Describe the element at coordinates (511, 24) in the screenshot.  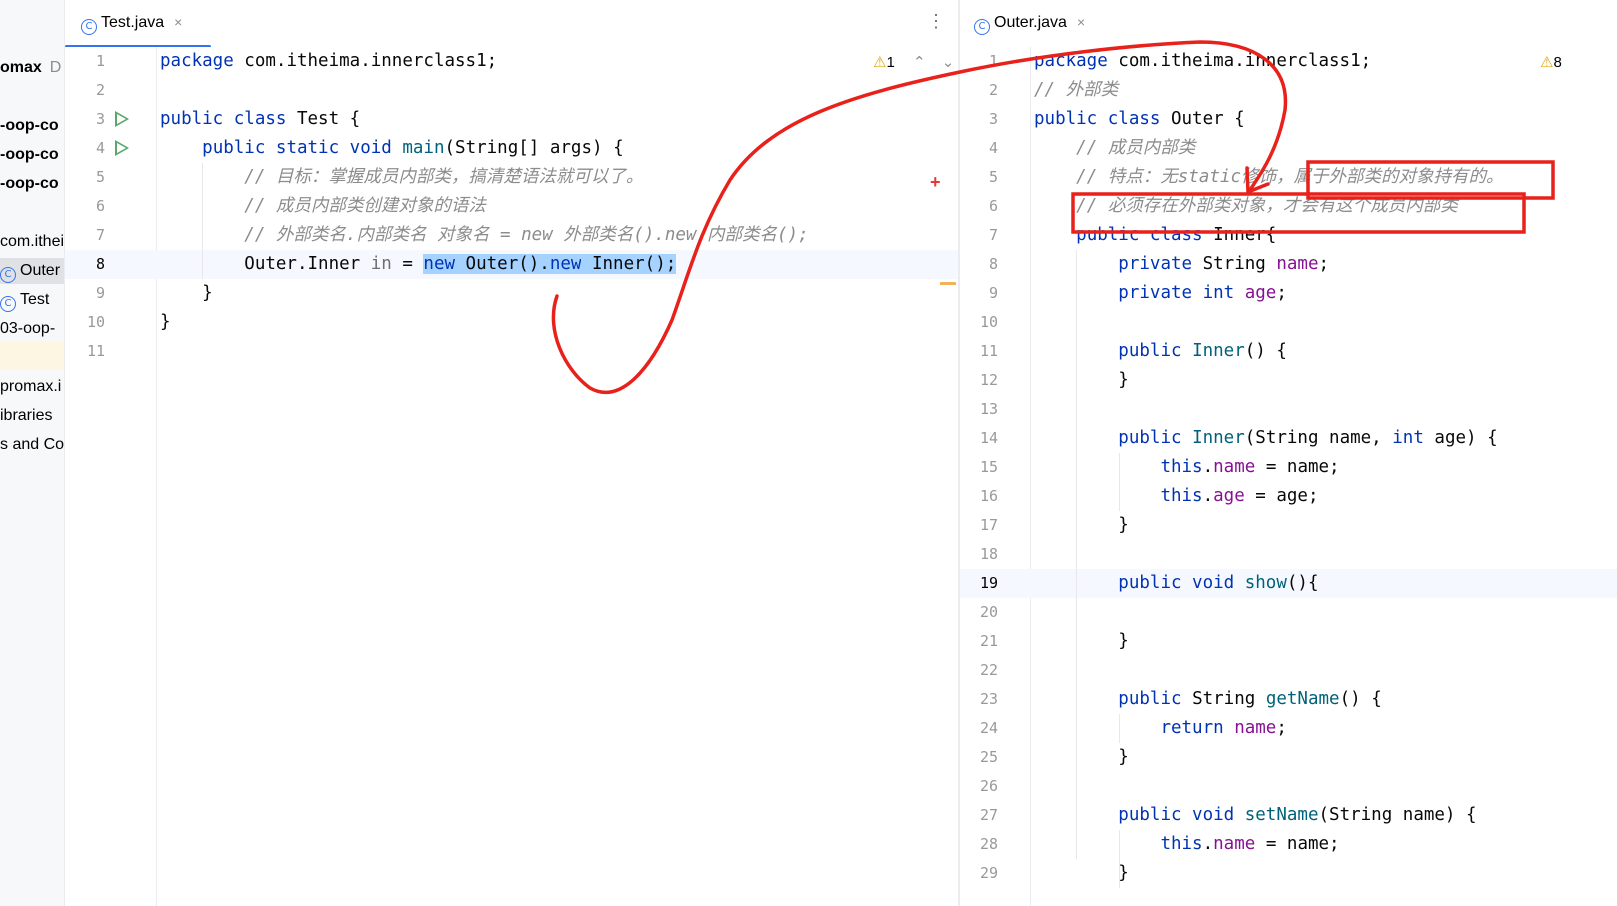
I see `left-tab-bar: C Test.java × ⋮` at that location.